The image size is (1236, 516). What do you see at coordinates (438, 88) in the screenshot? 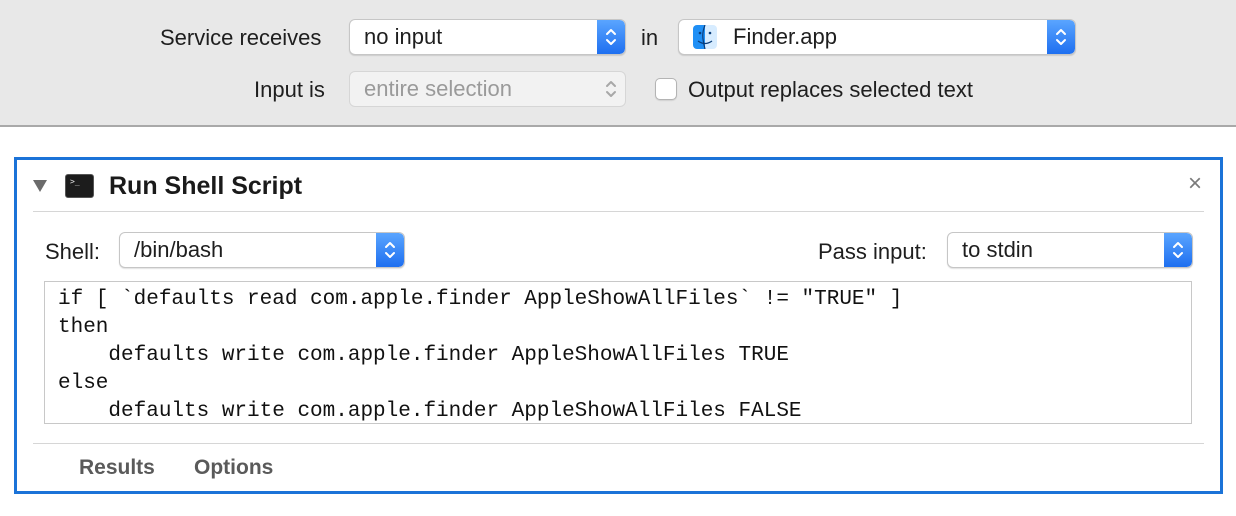
I see `input-is-value: entire selection` at bounding box center [438, 88].